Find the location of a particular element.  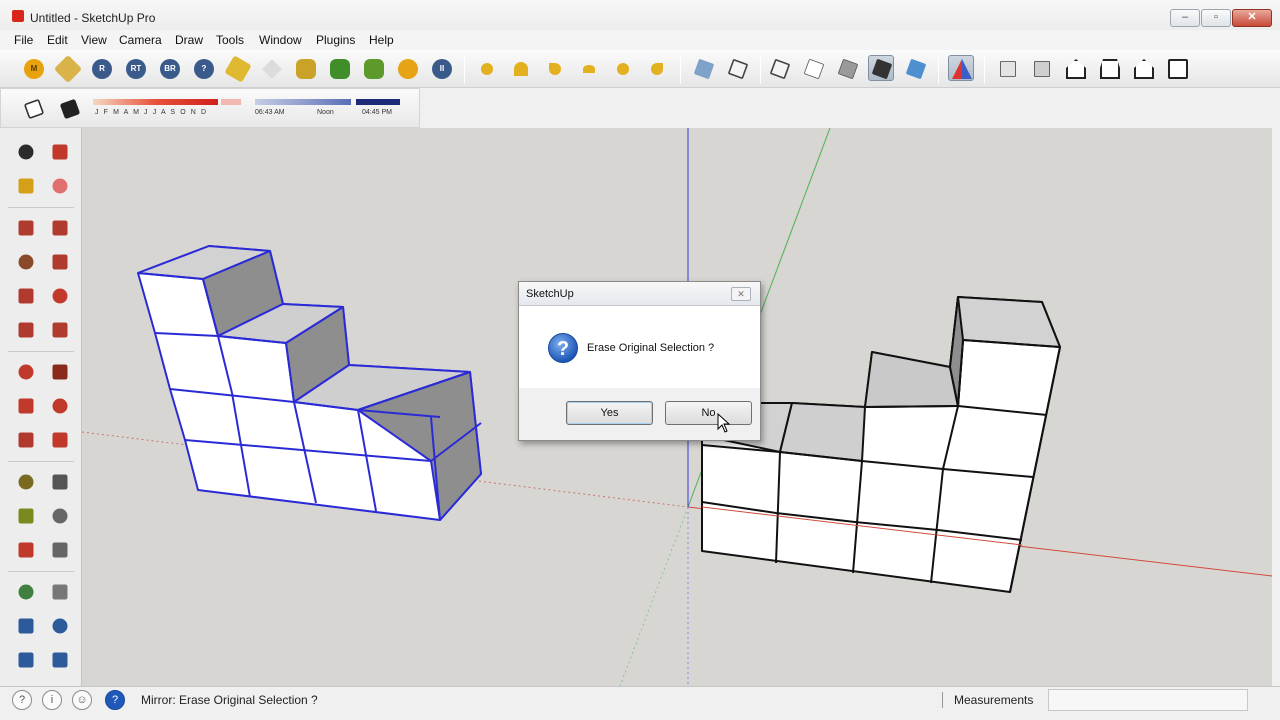

eraser-icon is located at coordinates (60, 186).